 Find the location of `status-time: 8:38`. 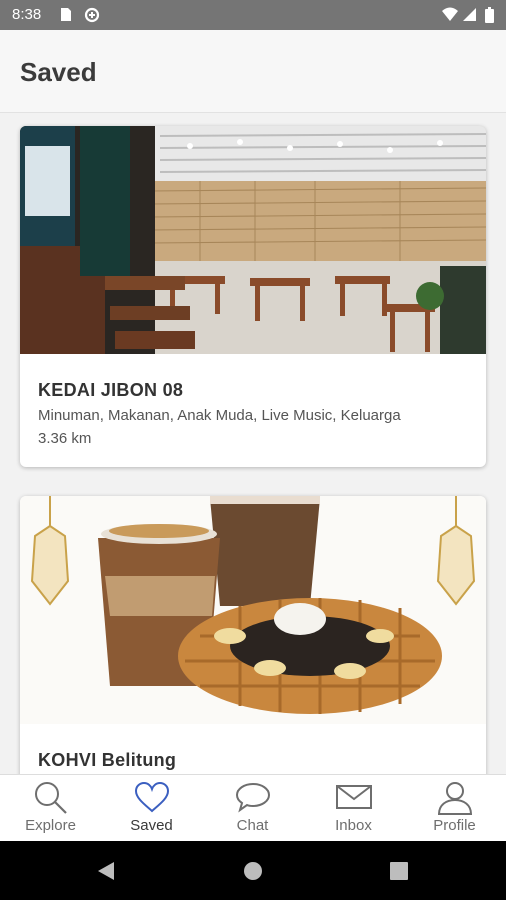

status-time: 8:38 is located at coordinates (27, 14).